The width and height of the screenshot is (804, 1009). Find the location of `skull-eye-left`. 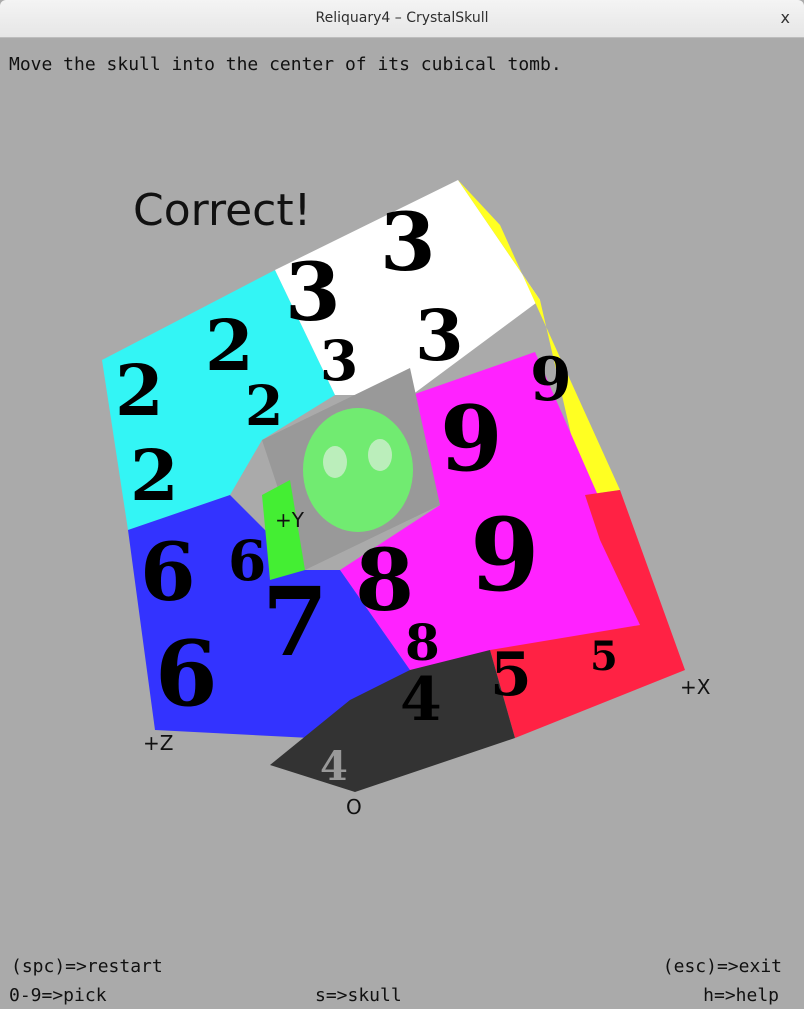

skull-eye-left is located at coordinates (335, 462).